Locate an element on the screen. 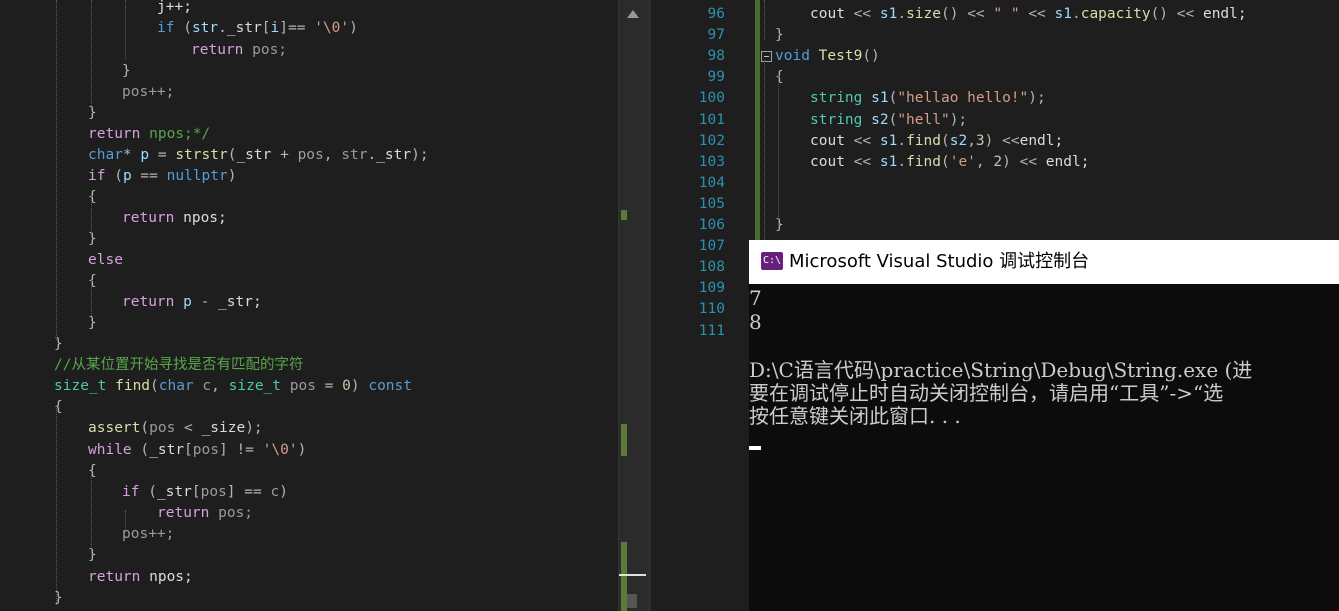 The width and height of the screenshot is (1339, 611). code-line: if (_str[pos] == c) is located at coordinates (205, 492).